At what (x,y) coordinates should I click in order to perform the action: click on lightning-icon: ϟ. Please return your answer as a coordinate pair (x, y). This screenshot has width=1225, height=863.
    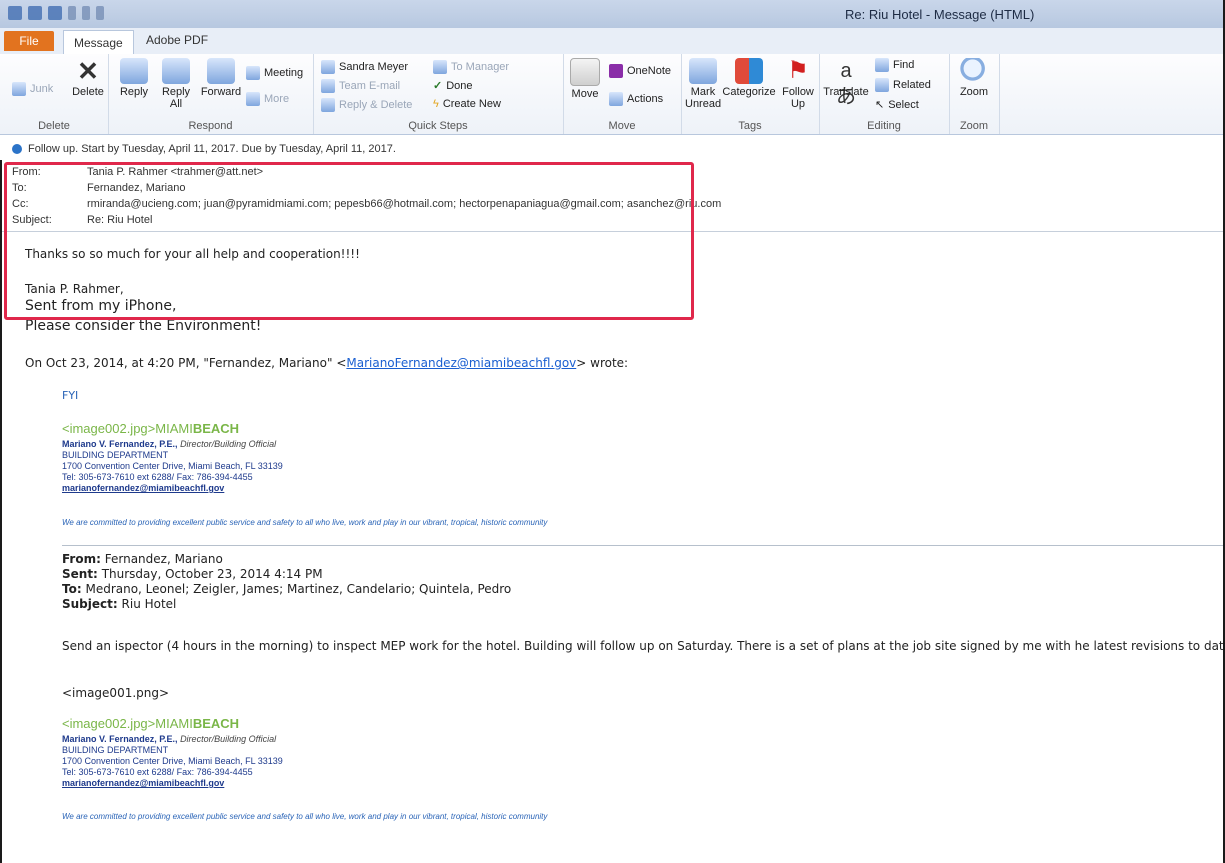
    Looking at the image, I should click on (436, 104).